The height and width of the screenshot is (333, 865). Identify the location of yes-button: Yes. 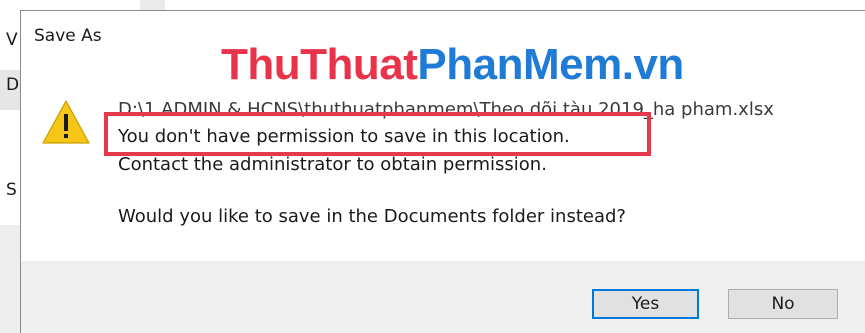
(645, 304).